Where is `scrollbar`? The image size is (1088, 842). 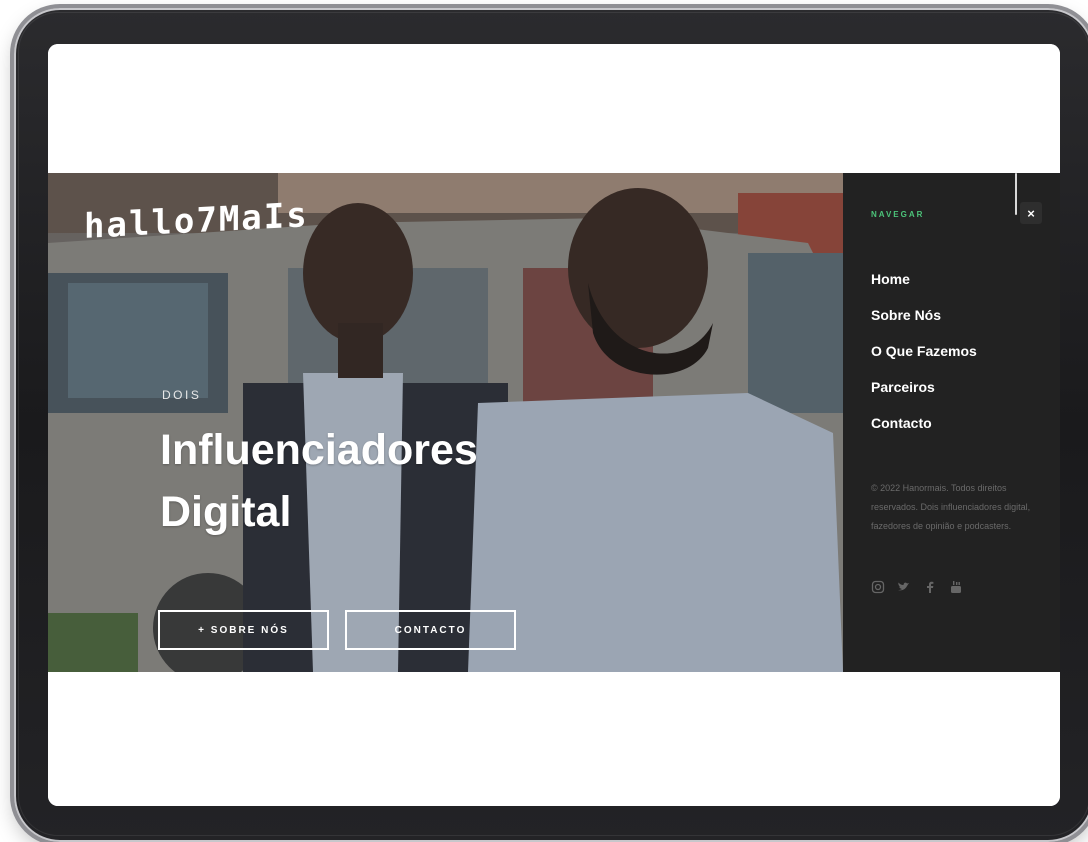
scrollbar is located at coordinates (1016, 194).